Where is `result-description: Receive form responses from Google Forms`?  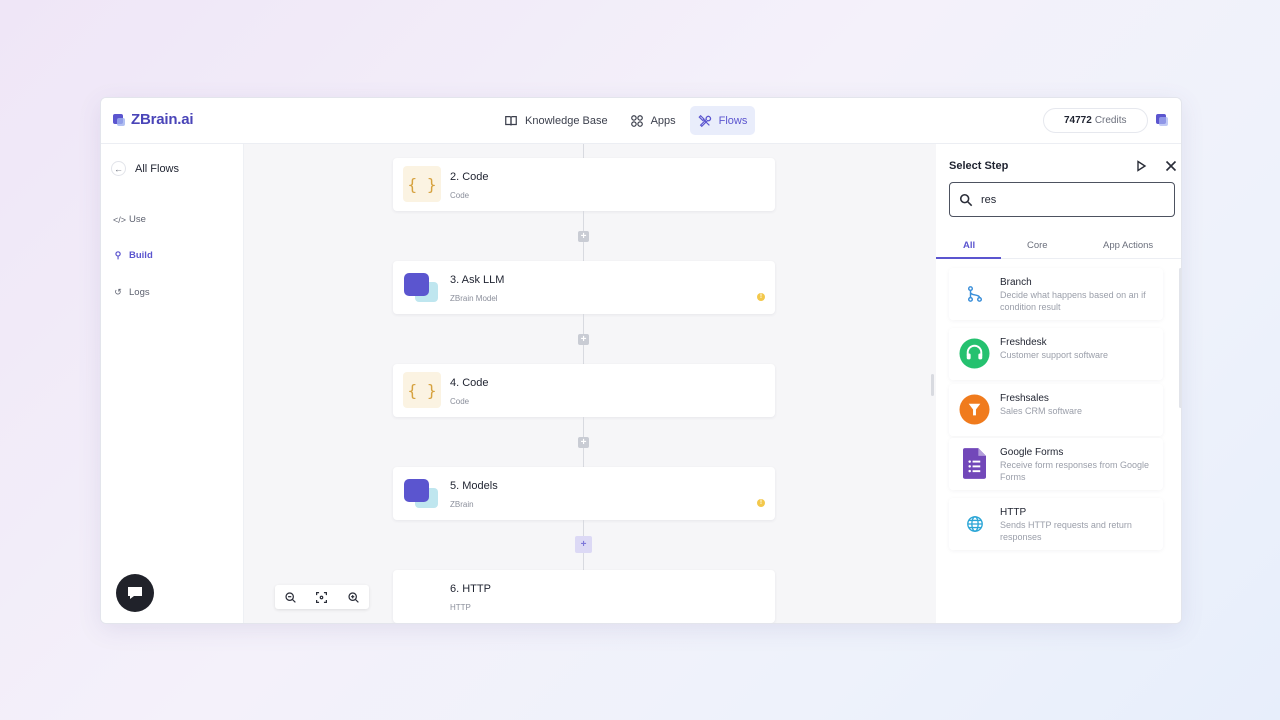 result-description: Receive form responses from Google Forms is located at coordinates (1075, 471).